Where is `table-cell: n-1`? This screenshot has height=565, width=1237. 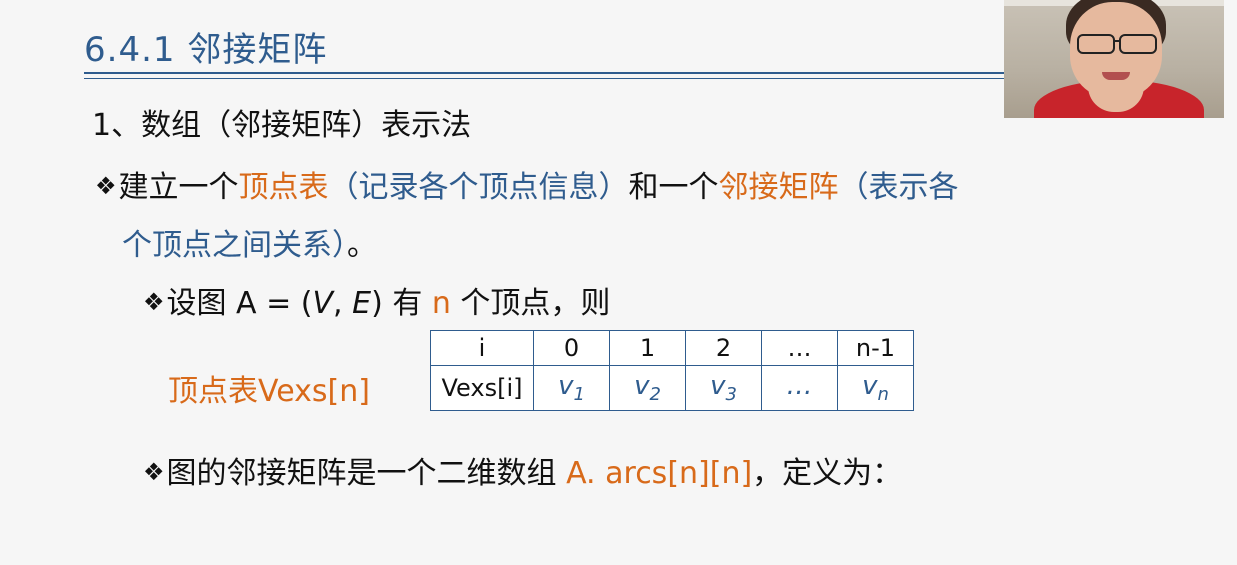
table-cell: n-1 is located at coordinates (875, 348).